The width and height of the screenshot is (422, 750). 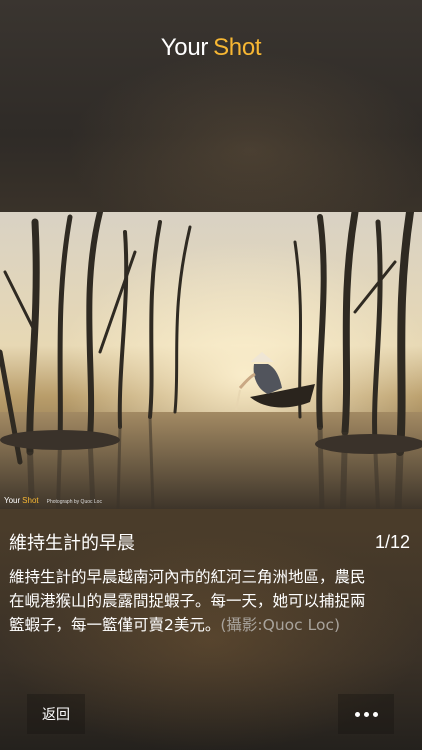 I want to click on more-button, so click(x=366, y=714).